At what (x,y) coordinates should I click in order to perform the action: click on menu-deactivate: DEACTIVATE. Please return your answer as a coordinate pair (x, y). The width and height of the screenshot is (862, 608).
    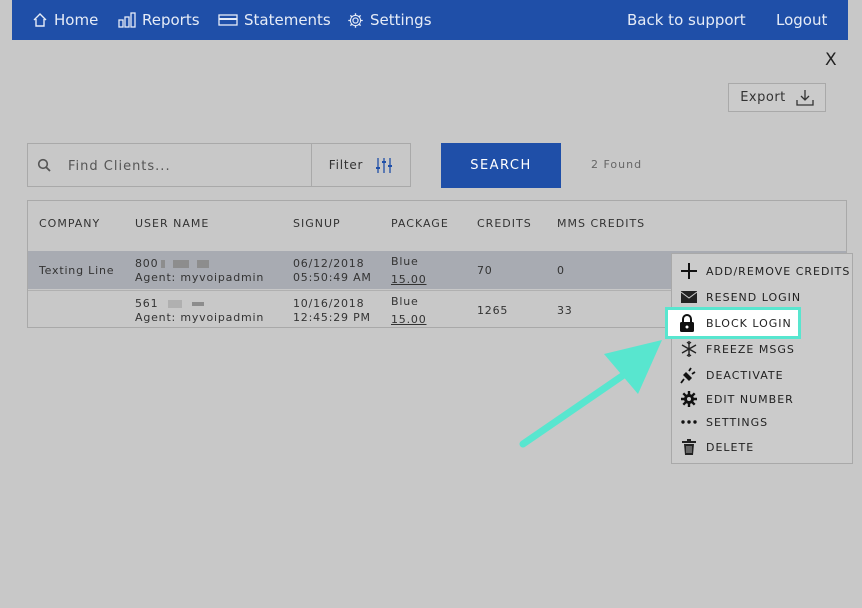
    Looking at the image, I should click on (762, 375).